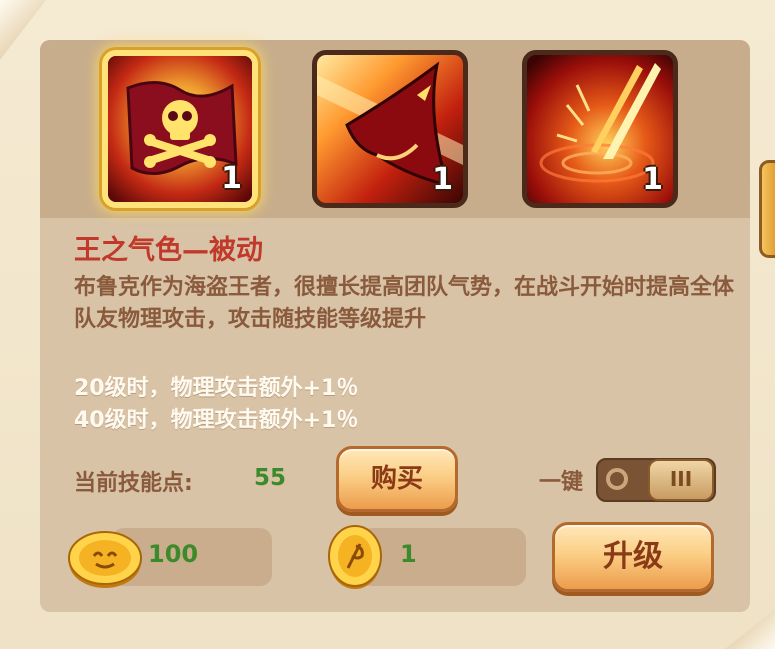 This screenshot has width=775, height=649. Describe the element at coordinates (443, 557) in the screenshot. I see `item-resource-bar` at that location.